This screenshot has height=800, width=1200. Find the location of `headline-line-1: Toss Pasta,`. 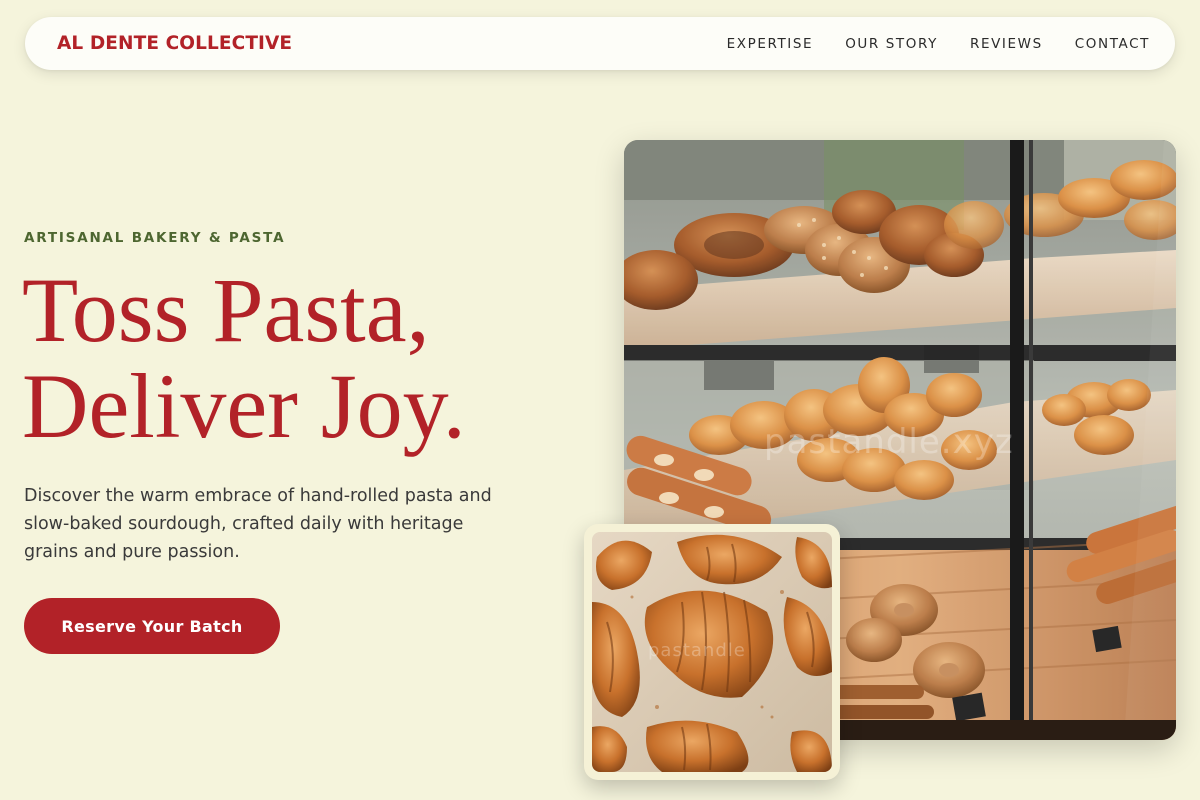

headline-line-1: Toss Pasta, is located at coordinates (226, 310).